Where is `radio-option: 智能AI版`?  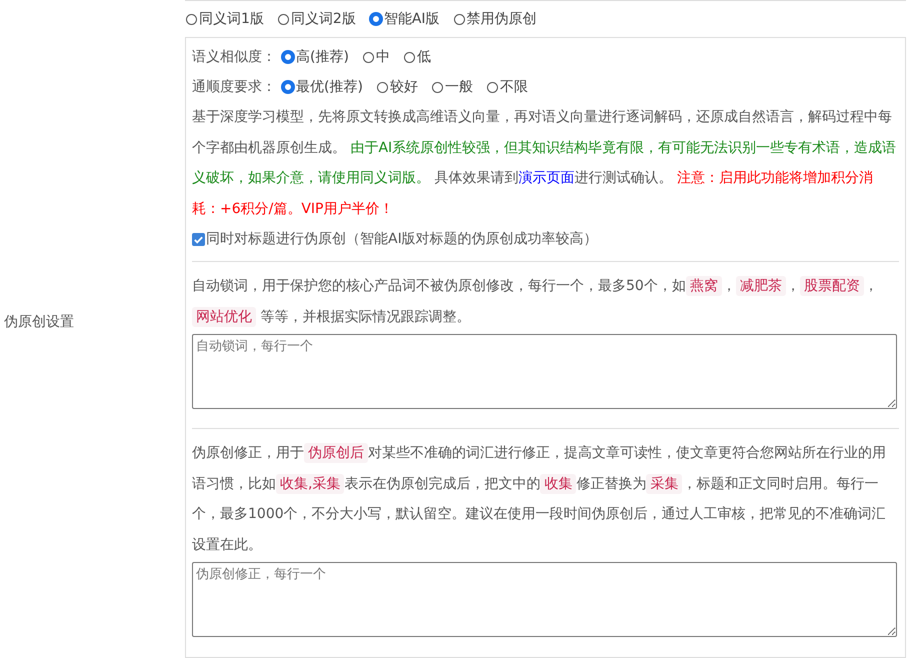 radio-option: 智能AI版 is located at coordinates (405, 19).